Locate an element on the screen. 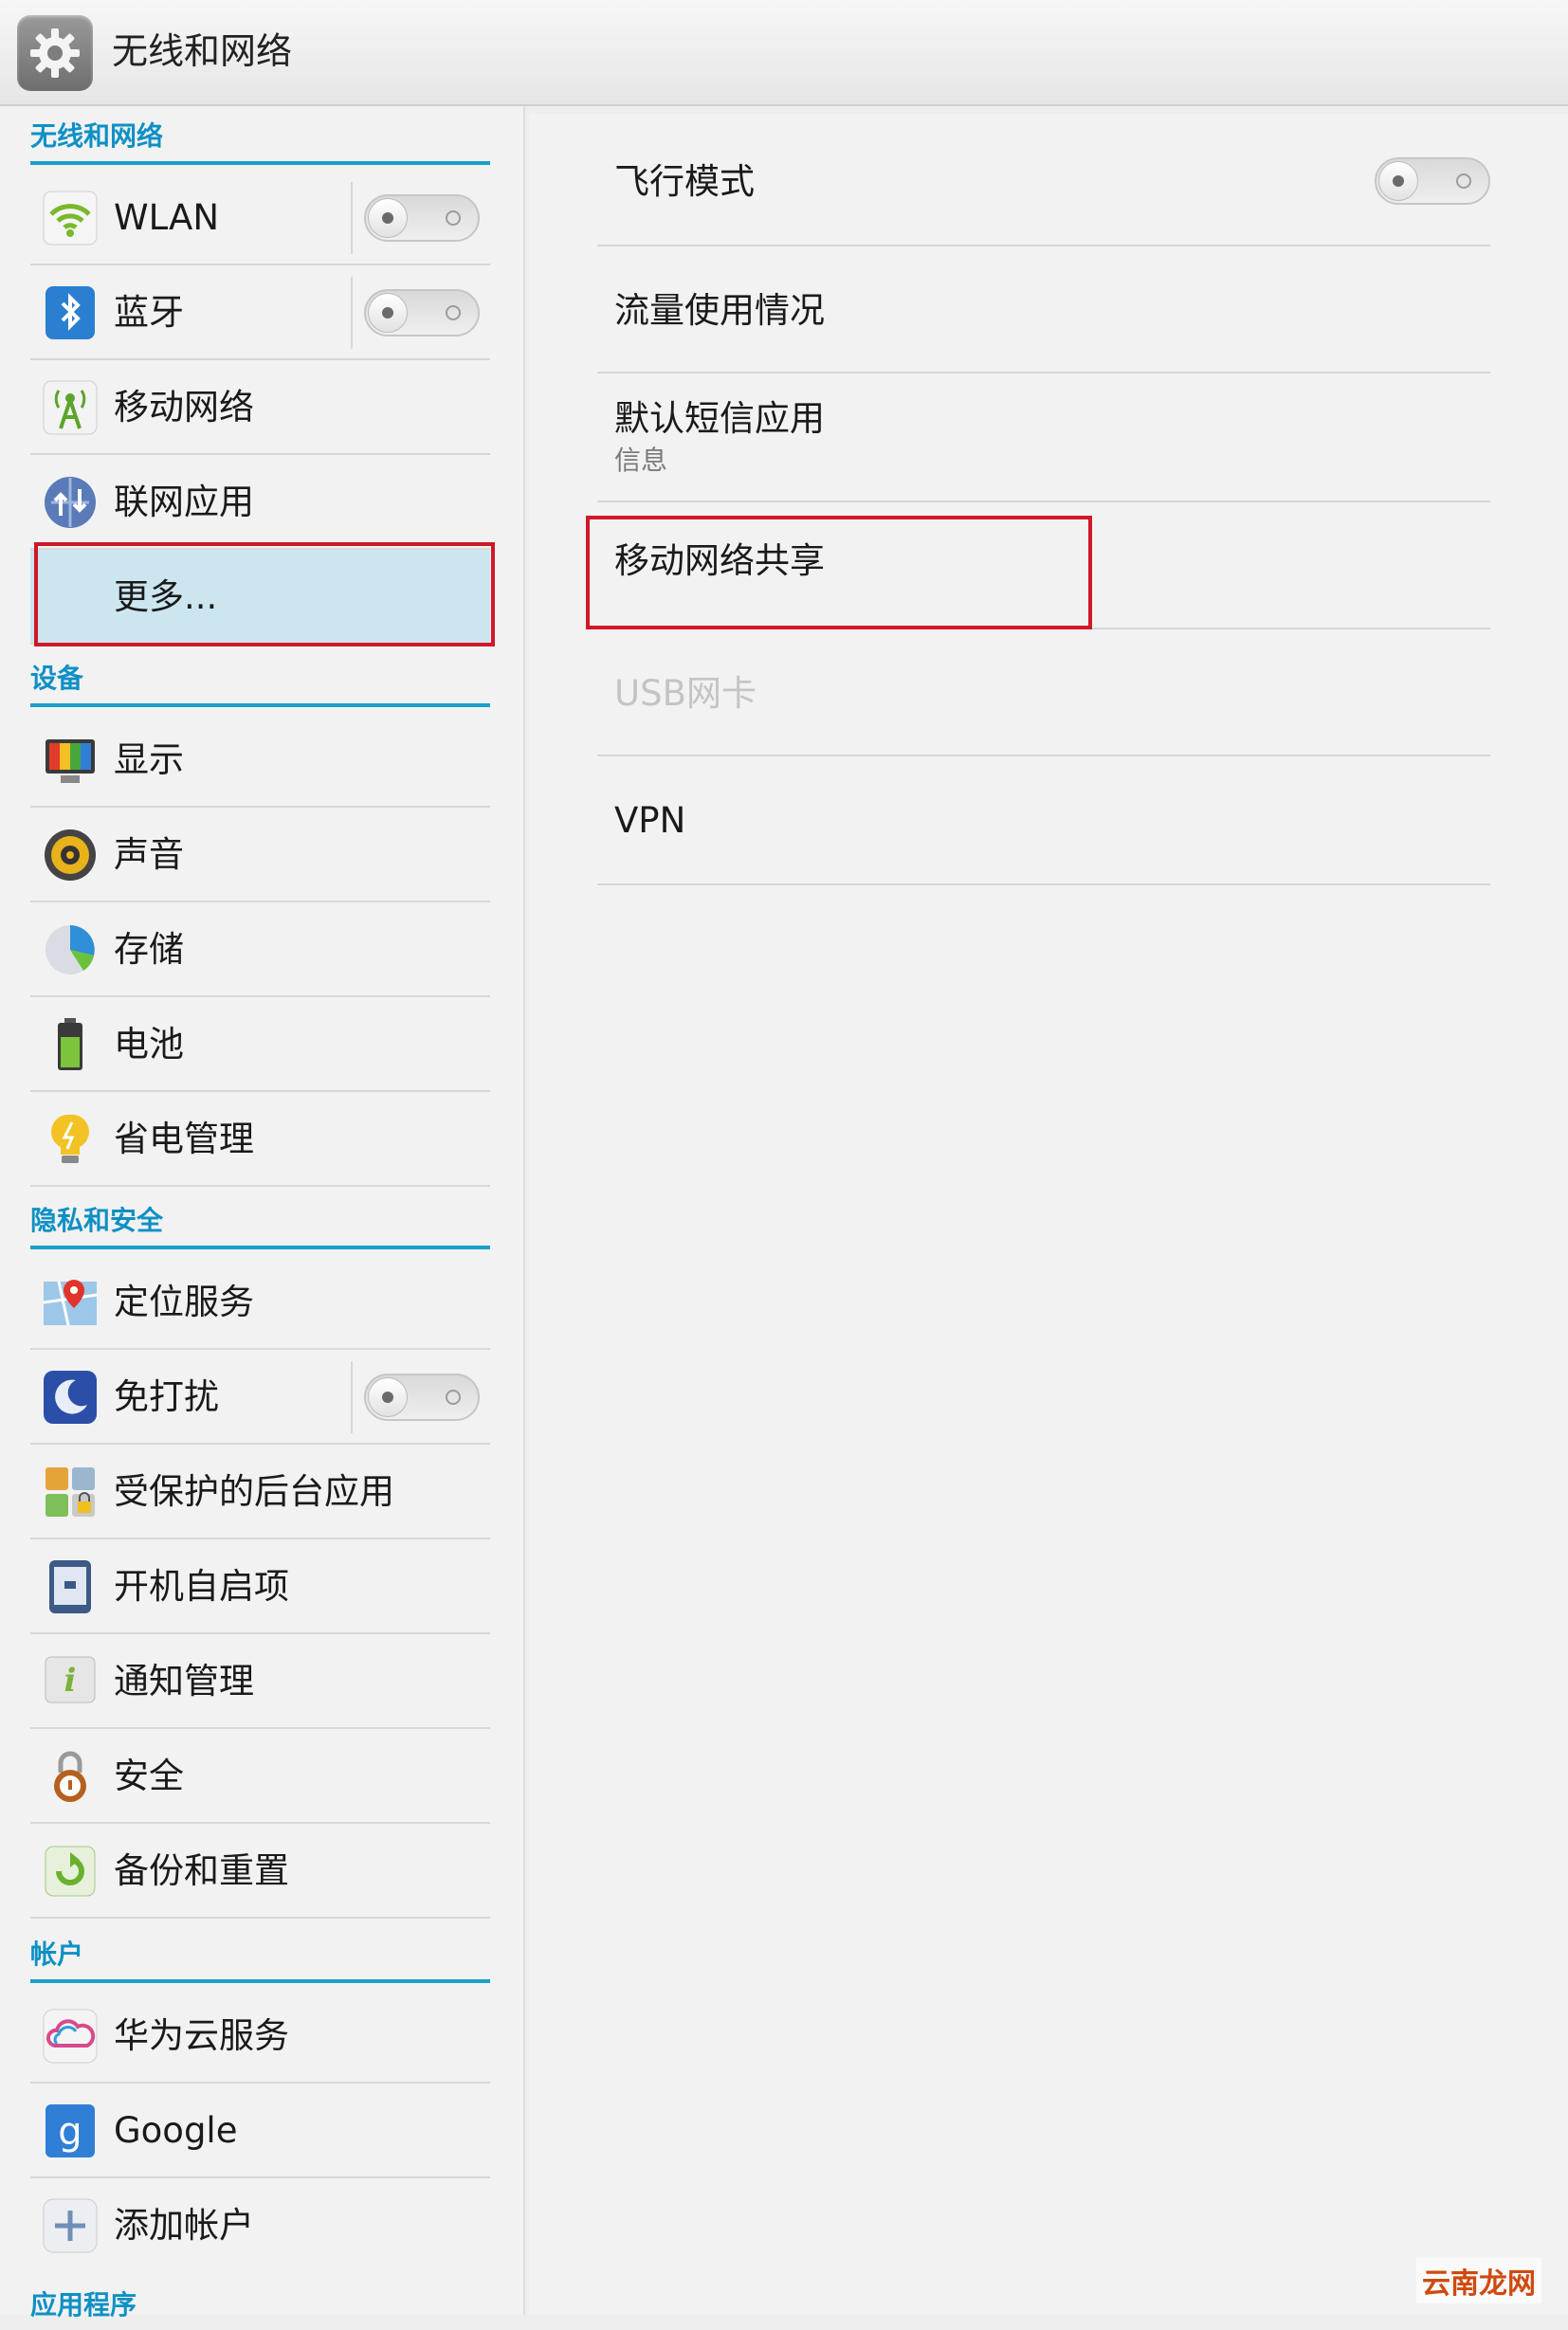 Image resolution: width=1568 pixels, height=2330 pixels. airplane-mode-toggle is located at coordinates (1432, 181).